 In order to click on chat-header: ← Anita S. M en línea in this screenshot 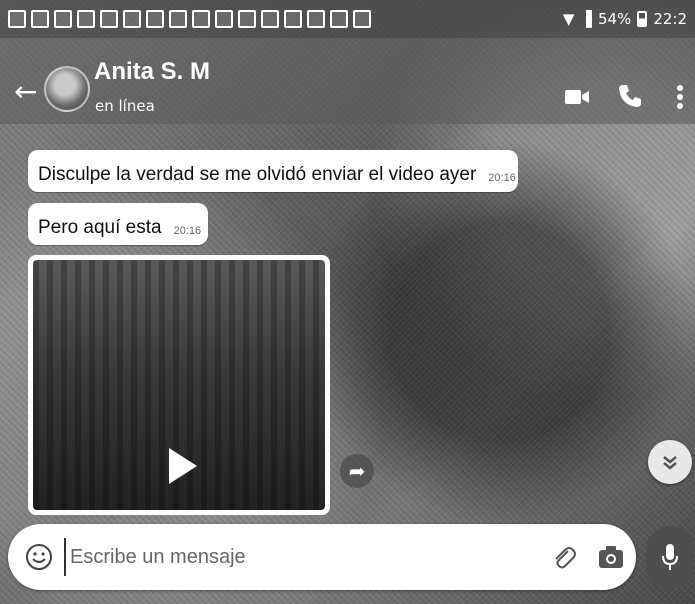, I will do `click(347, 81)`.